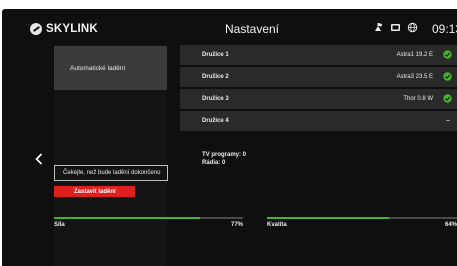 This screenshot has height=266, width=457. I want to click on signal-value: 77%, so click(236, 225).